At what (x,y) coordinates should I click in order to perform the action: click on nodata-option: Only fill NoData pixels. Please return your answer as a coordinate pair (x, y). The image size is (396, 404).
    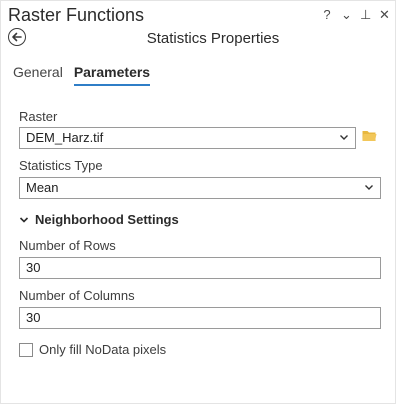
    Looking at the image, I should click on (92, 349).